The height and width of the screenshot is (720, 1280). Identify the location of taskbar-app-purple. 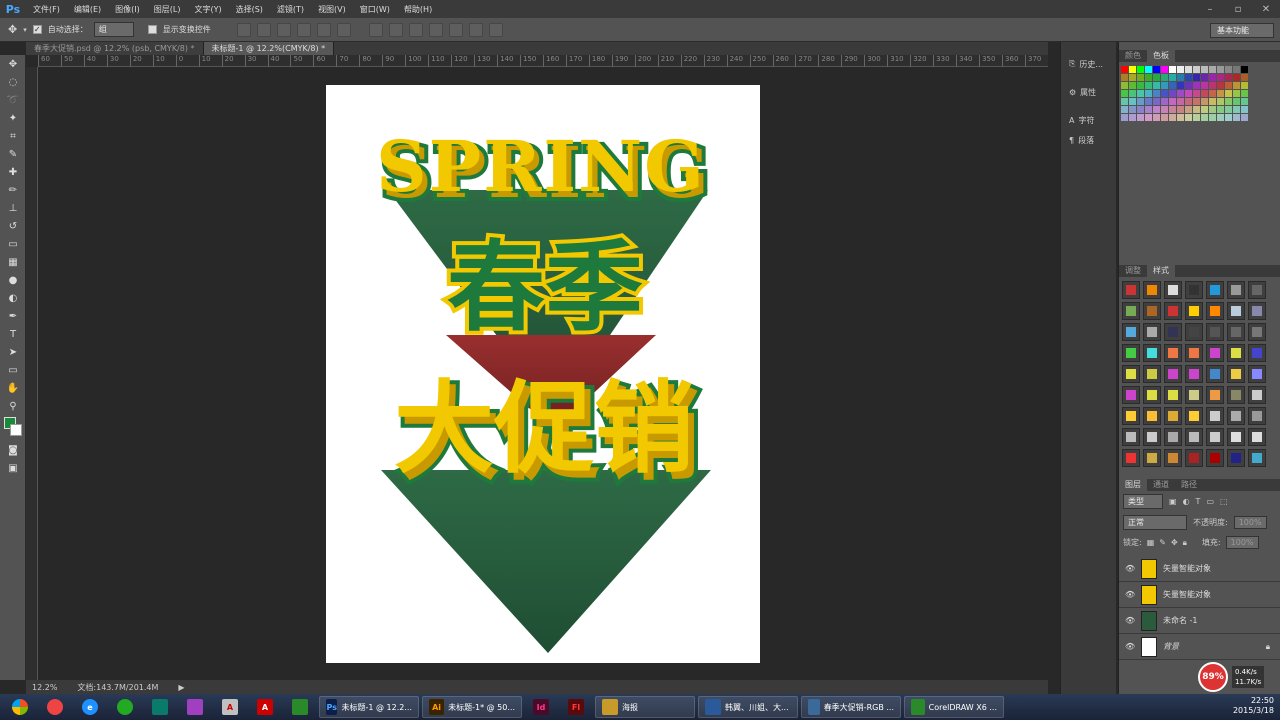
(195, 707).